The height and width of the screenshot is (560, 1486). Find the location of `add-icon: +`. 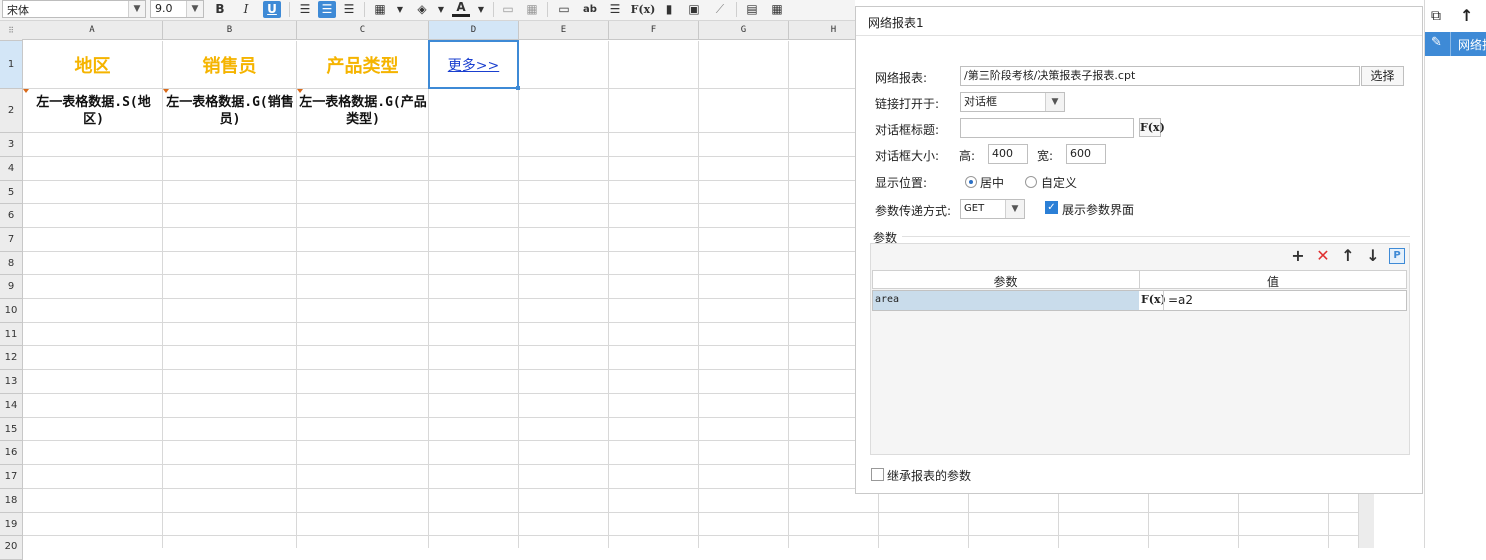

add-icon: + is located at coordinates (1298, 256).